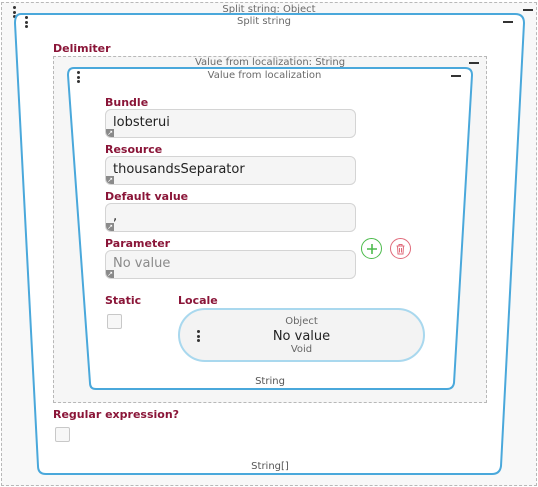  Describe the element at coordinates (116, 414) in the screenshot. I see `regex-label: Regular expression?` at that location.